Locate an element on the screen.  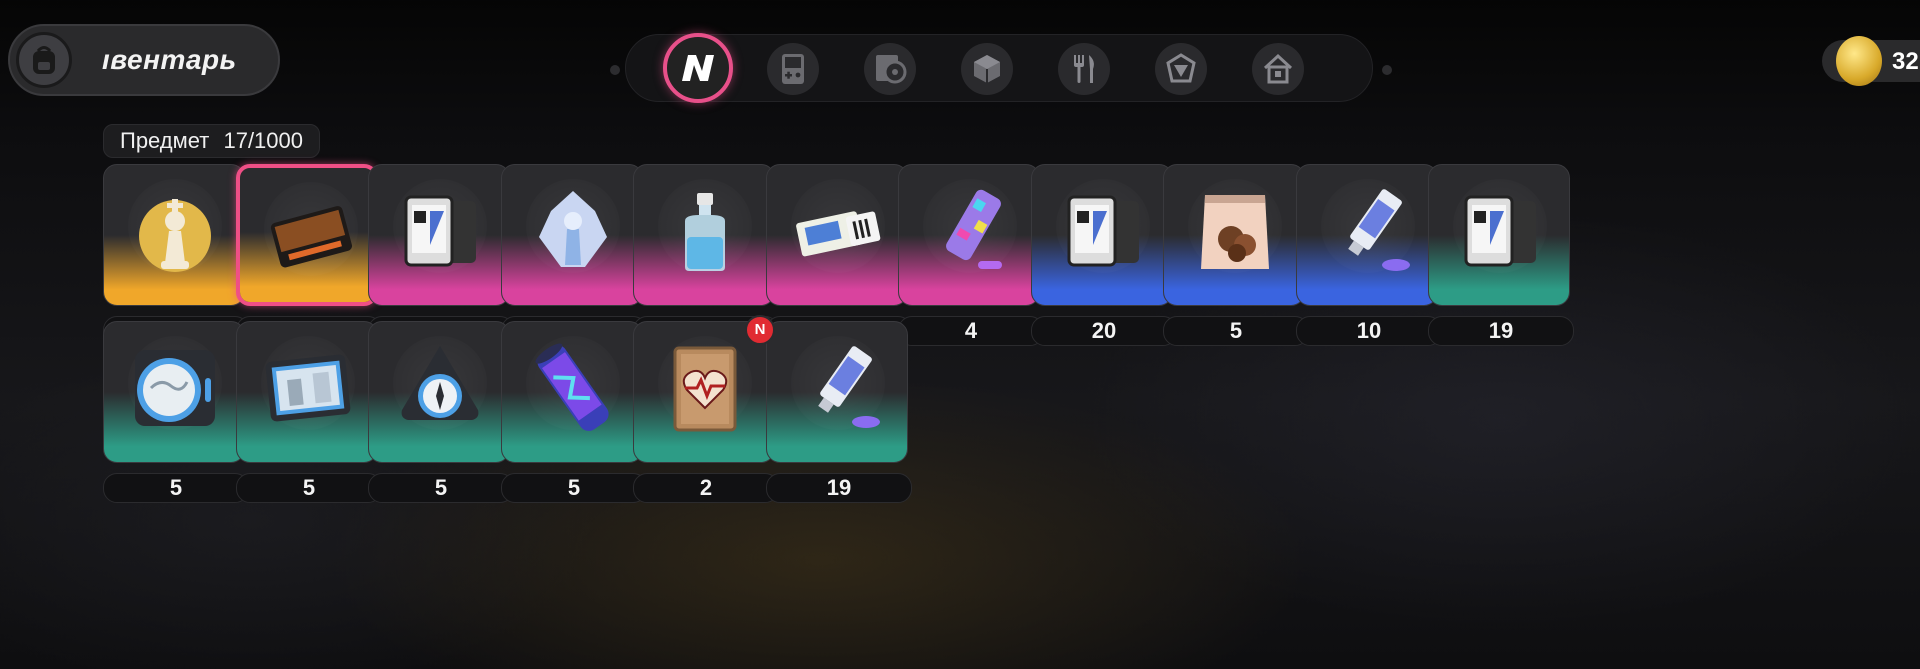
category-tab-bar is located at coordinates (1001, 68).